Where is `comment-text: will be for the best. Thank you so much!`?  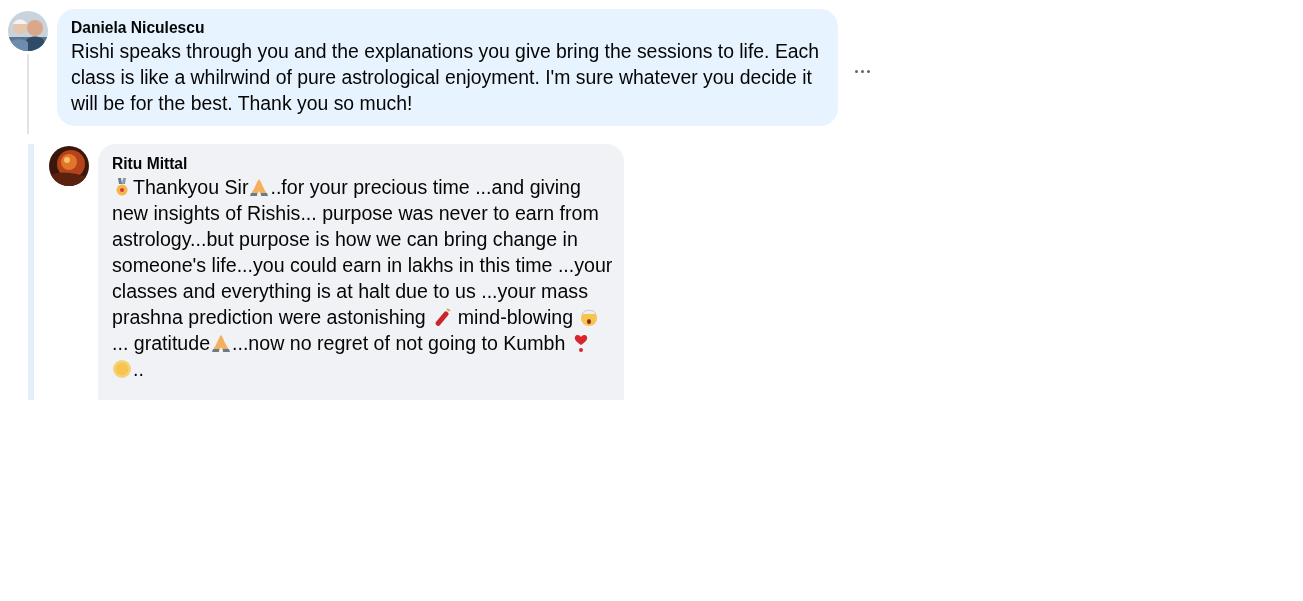
comment-text: will be for the best. Thank you so much! is located at coordinates (242, 103).